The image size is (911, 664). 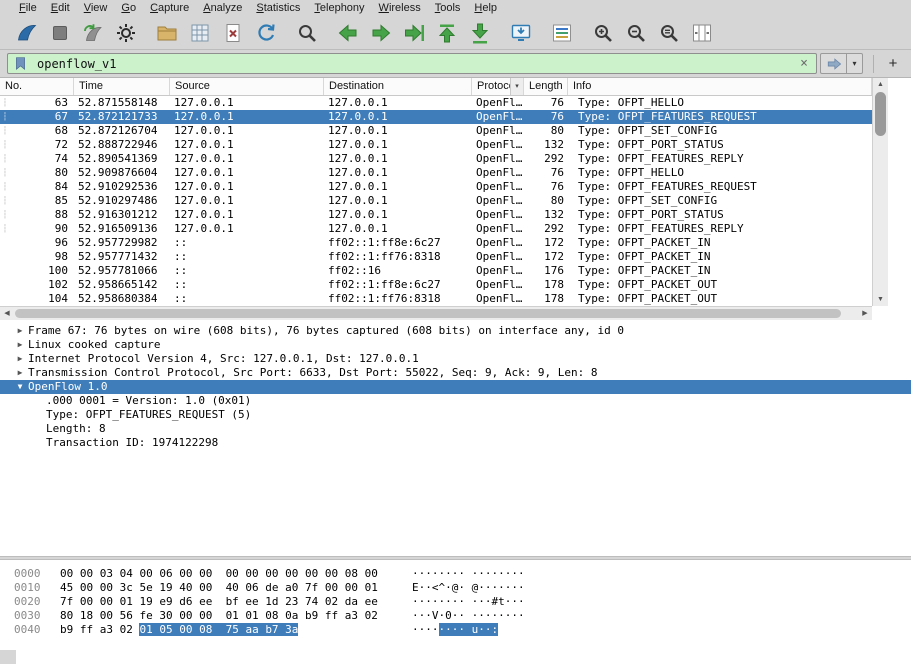 What do you see at coordinates (603, 33) in the screenshot?
I see `zoom-in-icon` at bounding box center [603, 33].